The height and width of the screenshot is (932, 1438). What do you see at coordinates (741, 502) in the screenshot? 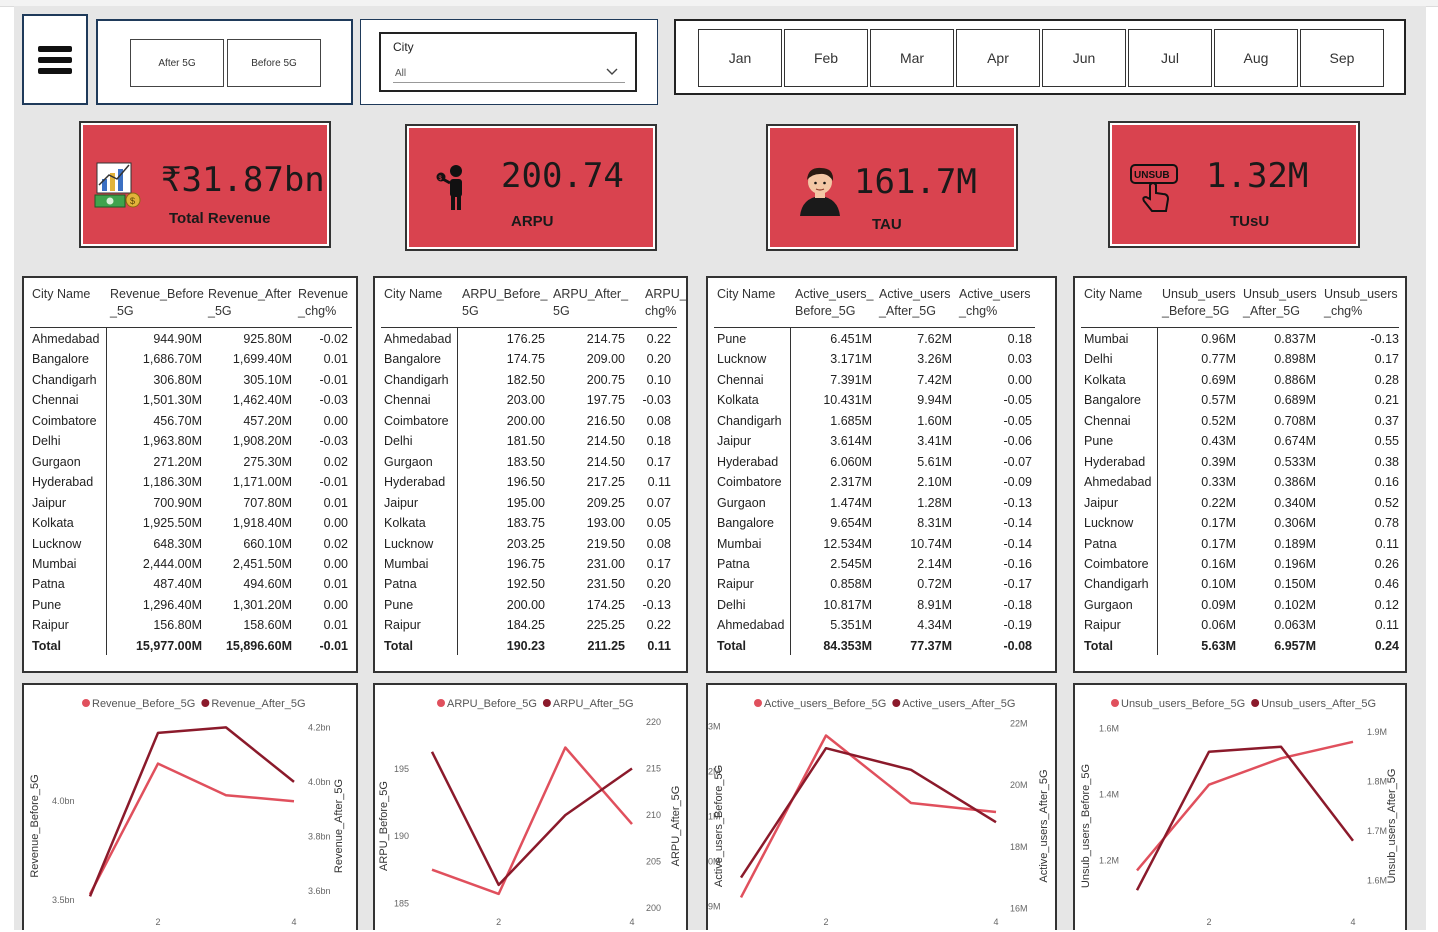
I see `city-name-cell: Gurgaon` at bounding box center [741, 502].